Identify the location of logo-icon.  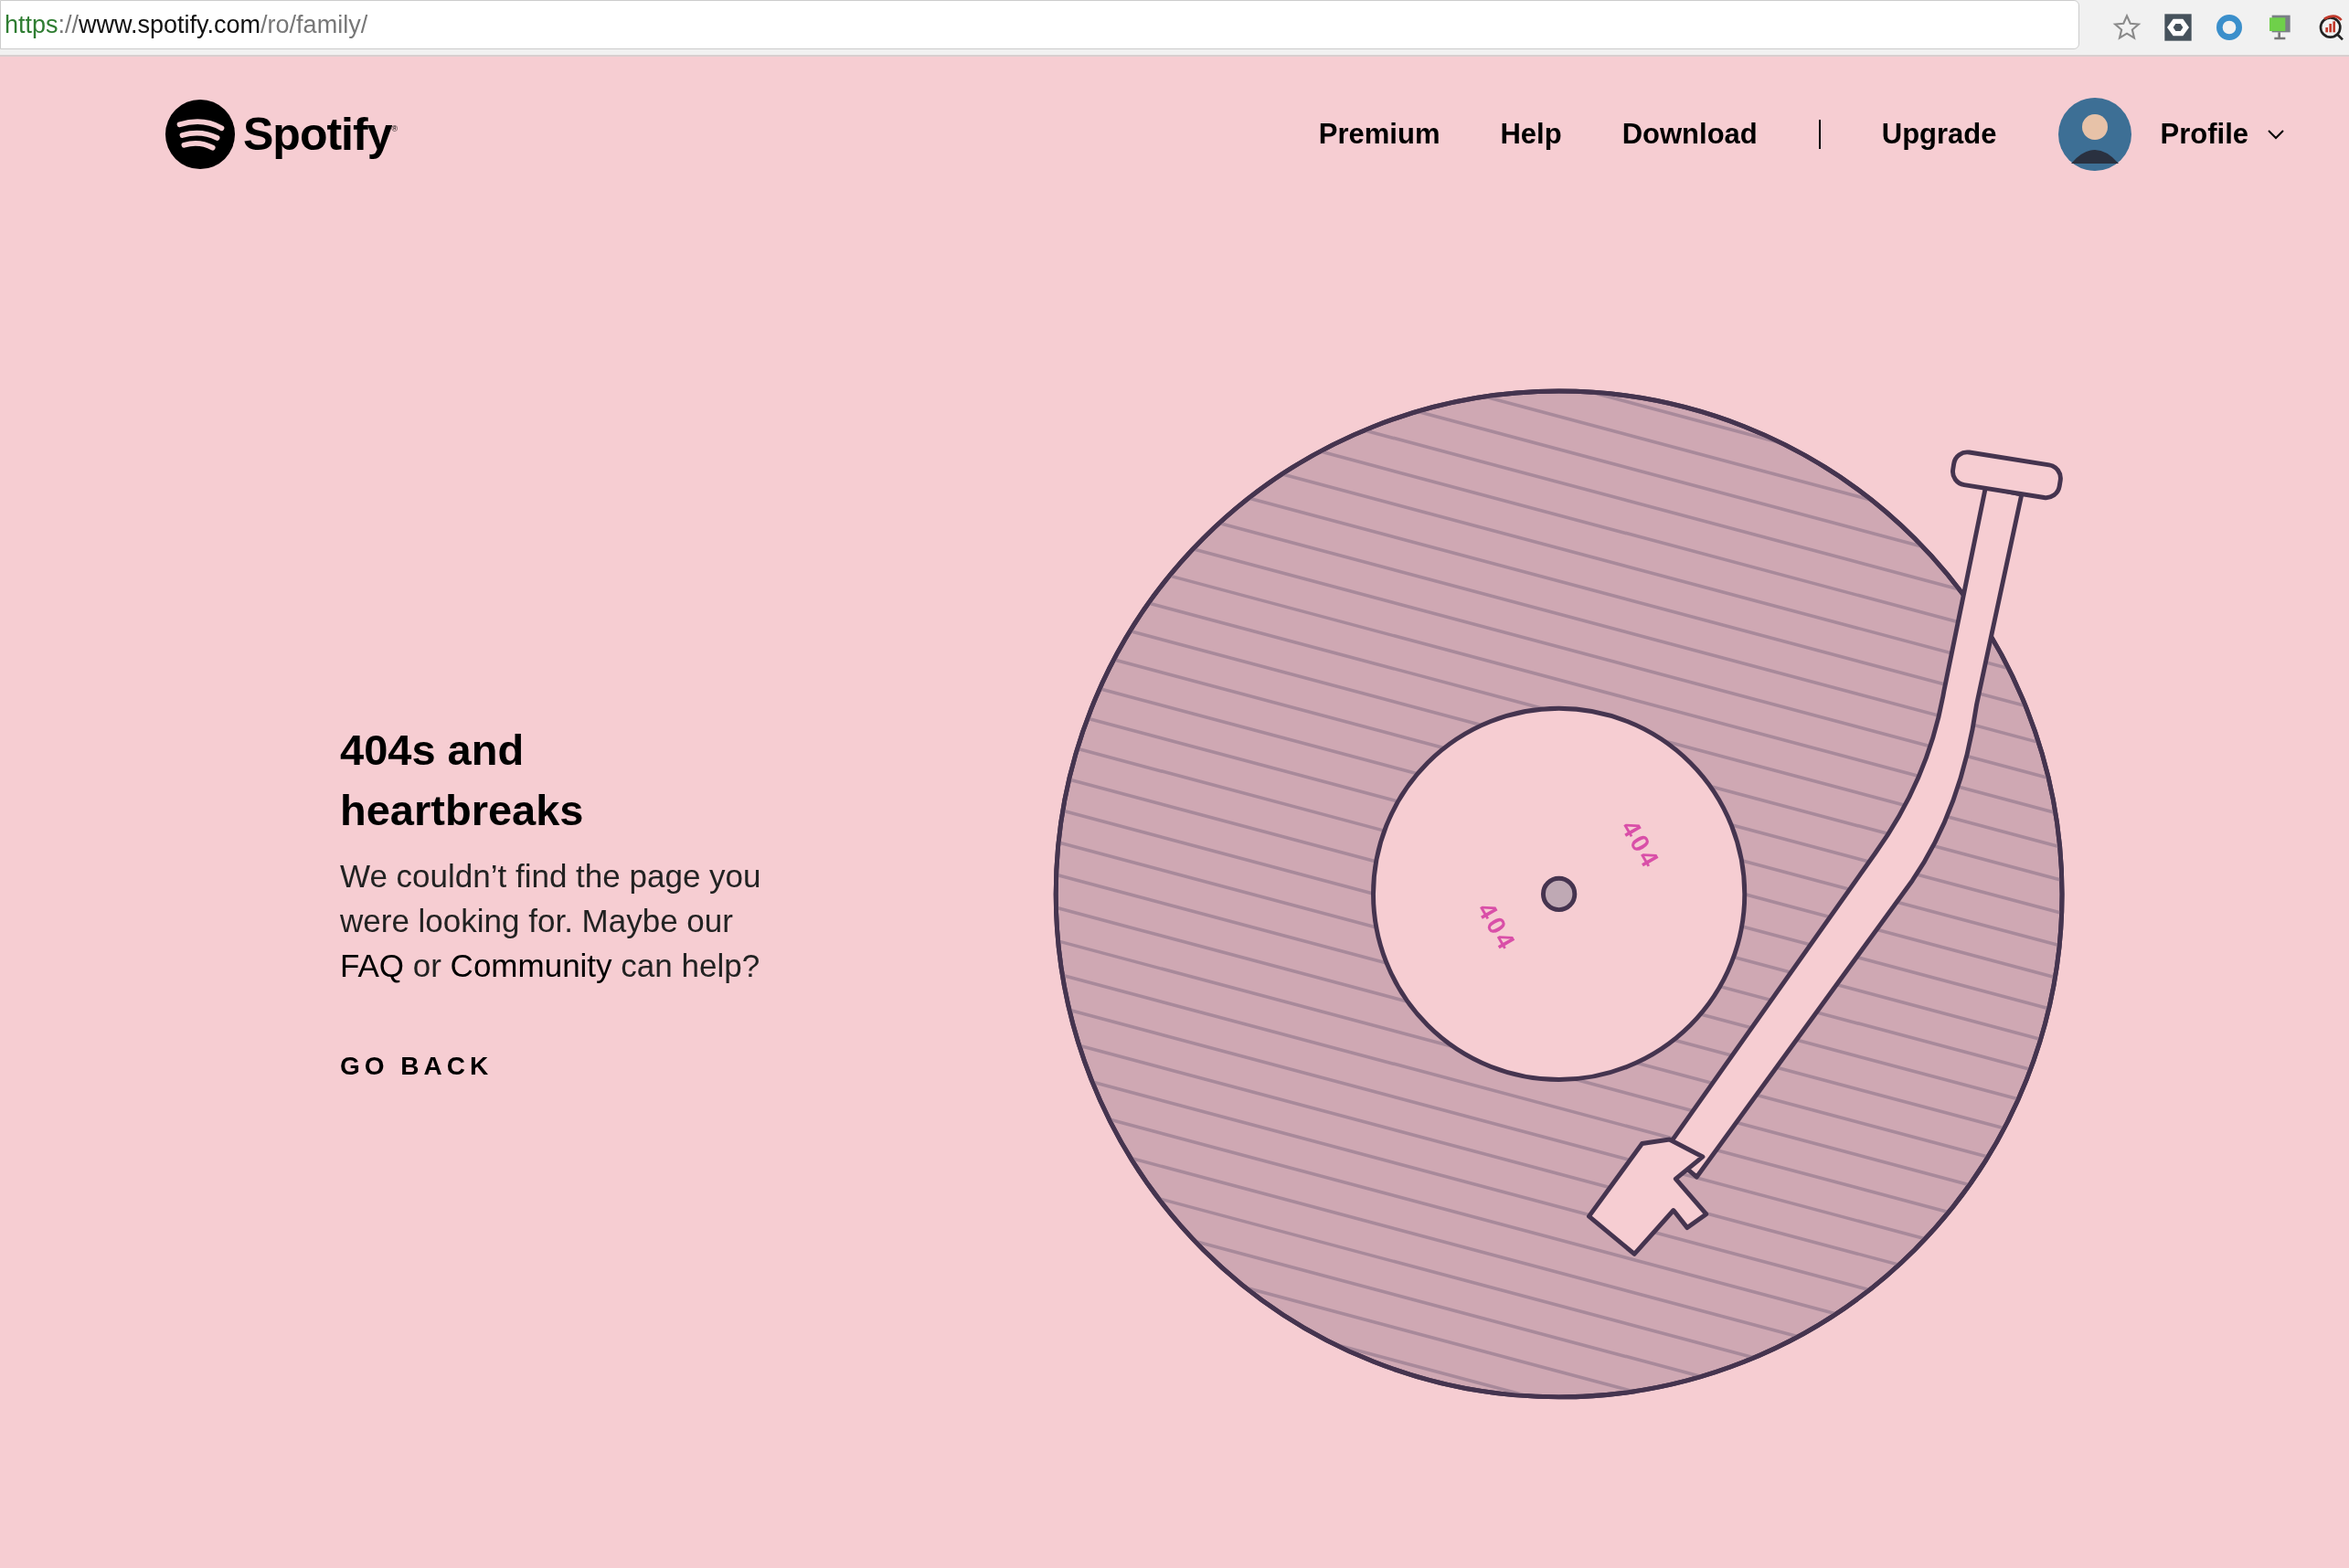
(200, 134).